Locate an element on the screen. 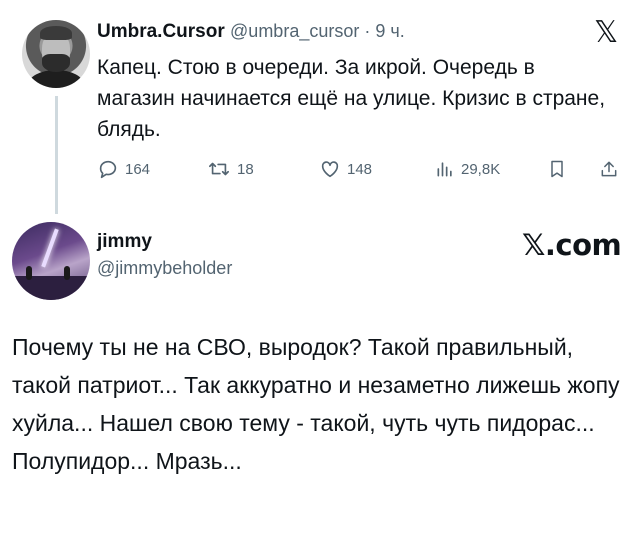 The width and height of the screenshot is (640, 548). tweet-header: Umbra.Cursor @umbra_cursor · 9 ч. is located at coordinates (251, 32).